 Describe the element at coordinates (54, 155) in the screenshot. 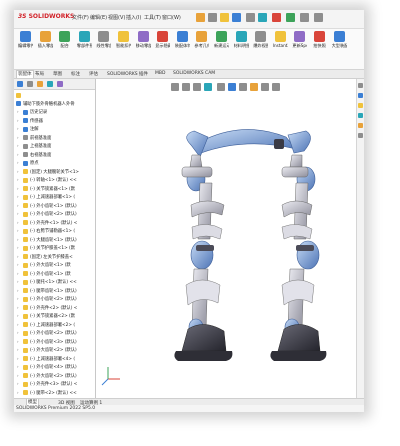

I see `tree-item: › 右视基准面` at that location.